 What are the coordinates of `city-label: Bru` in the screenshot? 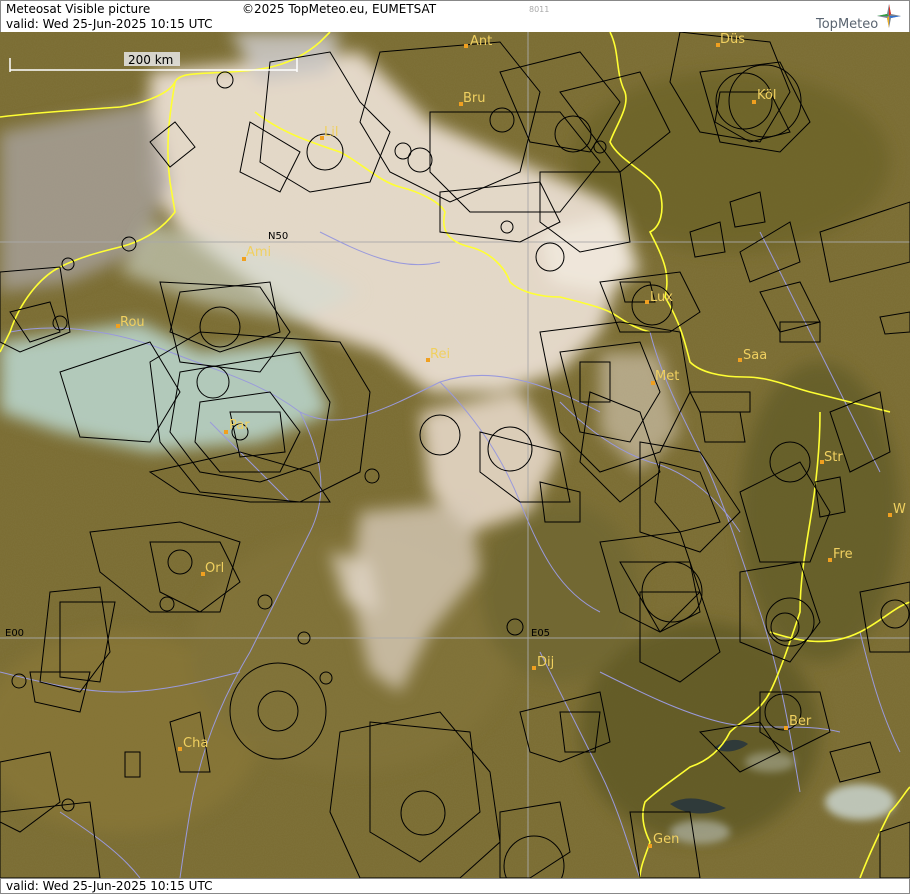 It's located at (474, 98).